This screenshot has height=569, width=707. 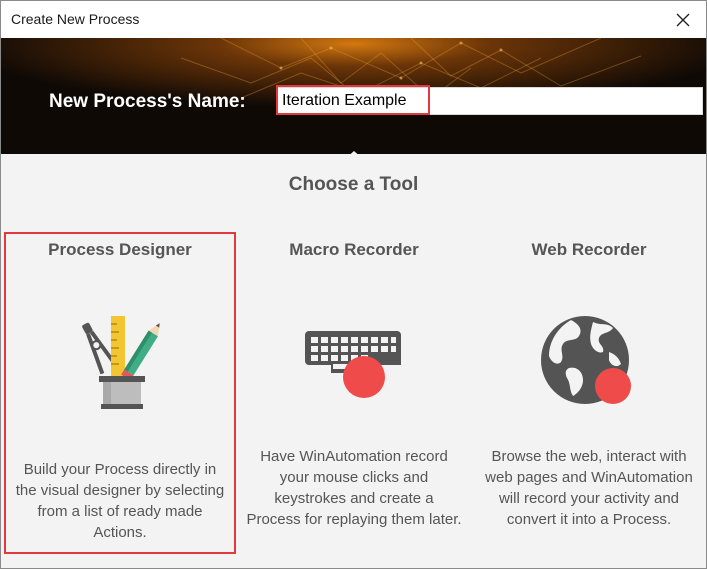 I want to click on process-name-label: New Process's Name:, so click(x=147, y=101).